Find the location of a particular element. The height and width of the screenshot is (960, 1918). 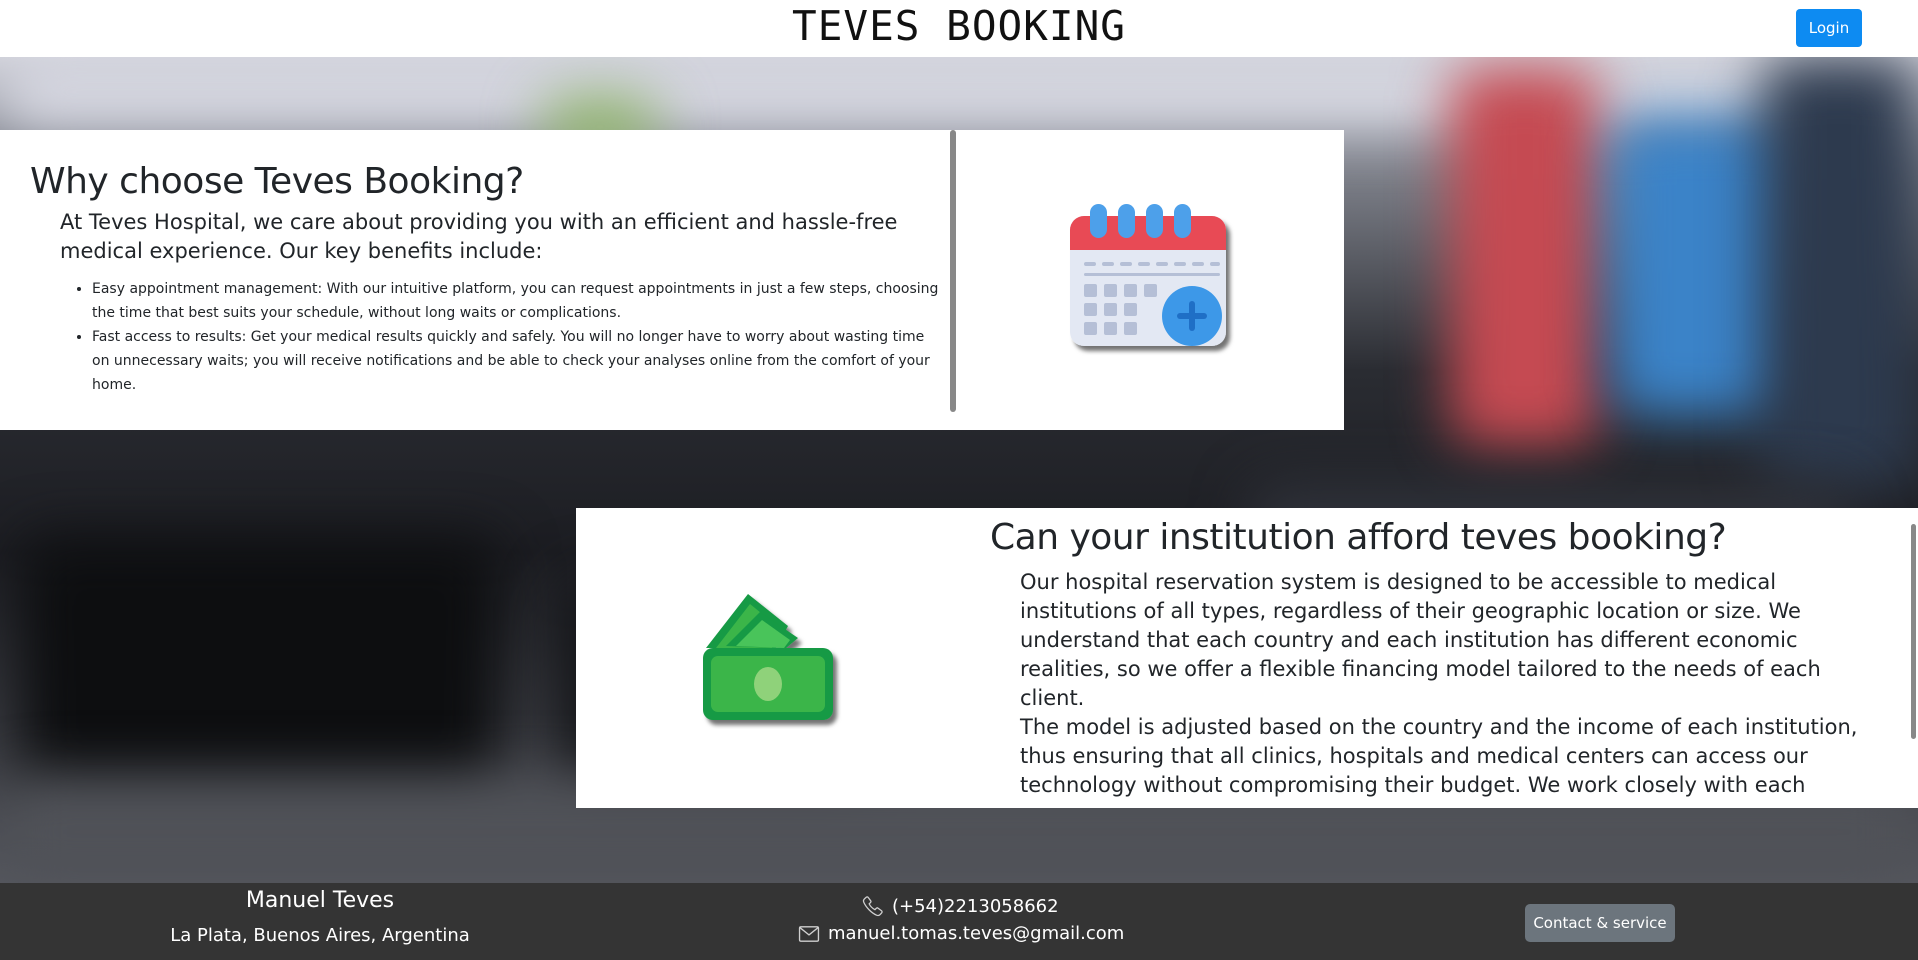

calendar-add-icon is located at coordinates (1148, 275).